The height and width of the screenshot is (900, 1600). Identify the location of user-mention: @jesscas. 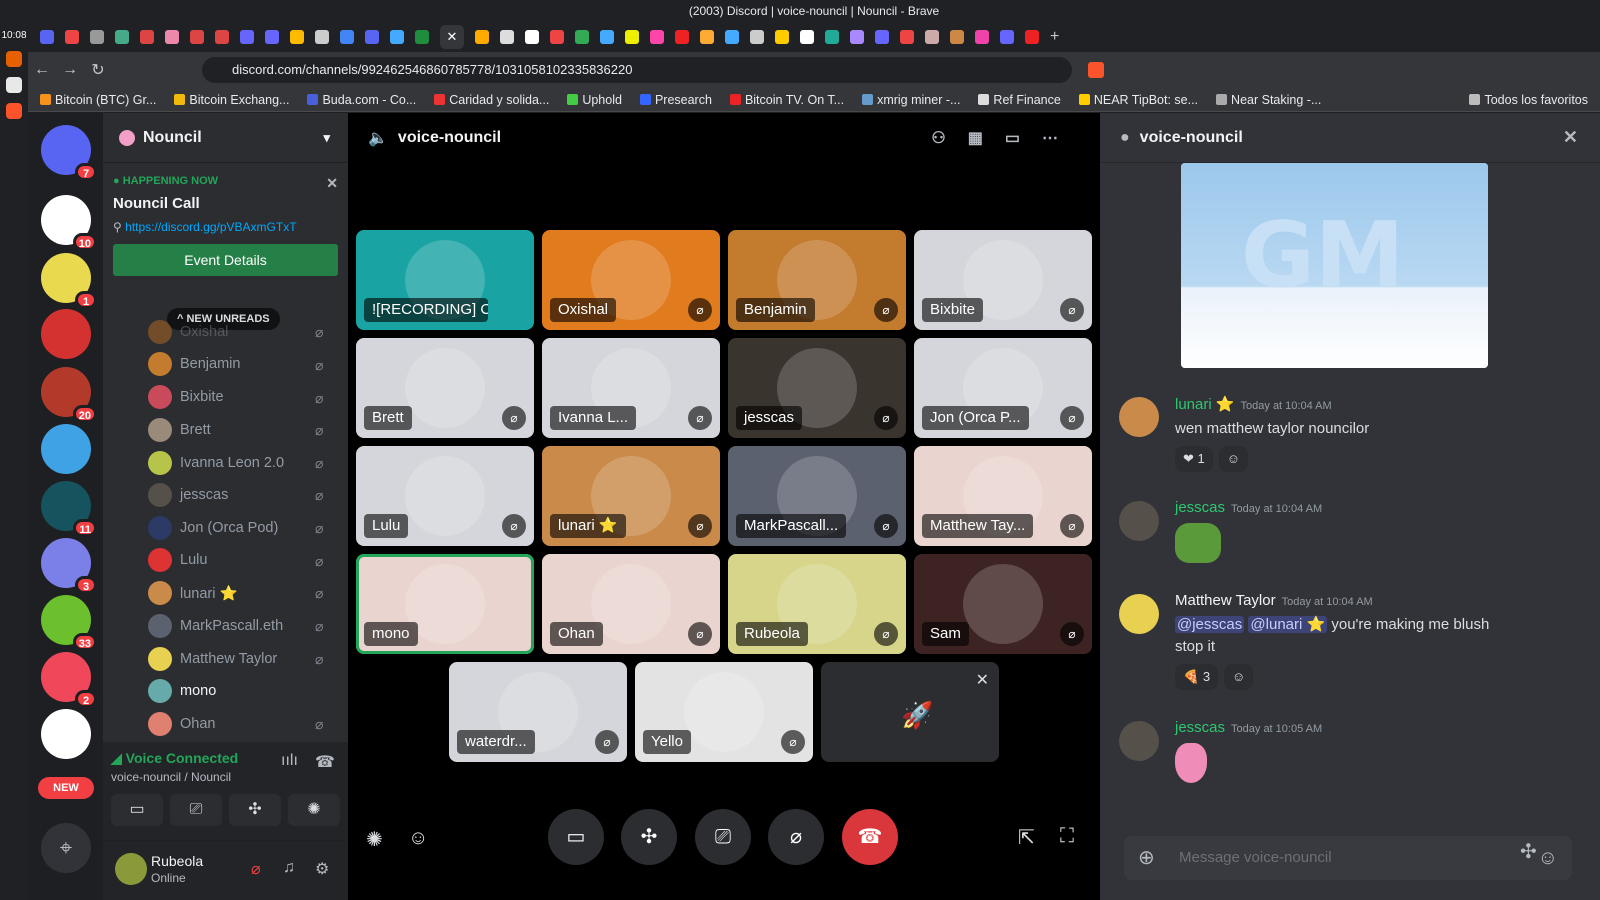
(1210, 624).